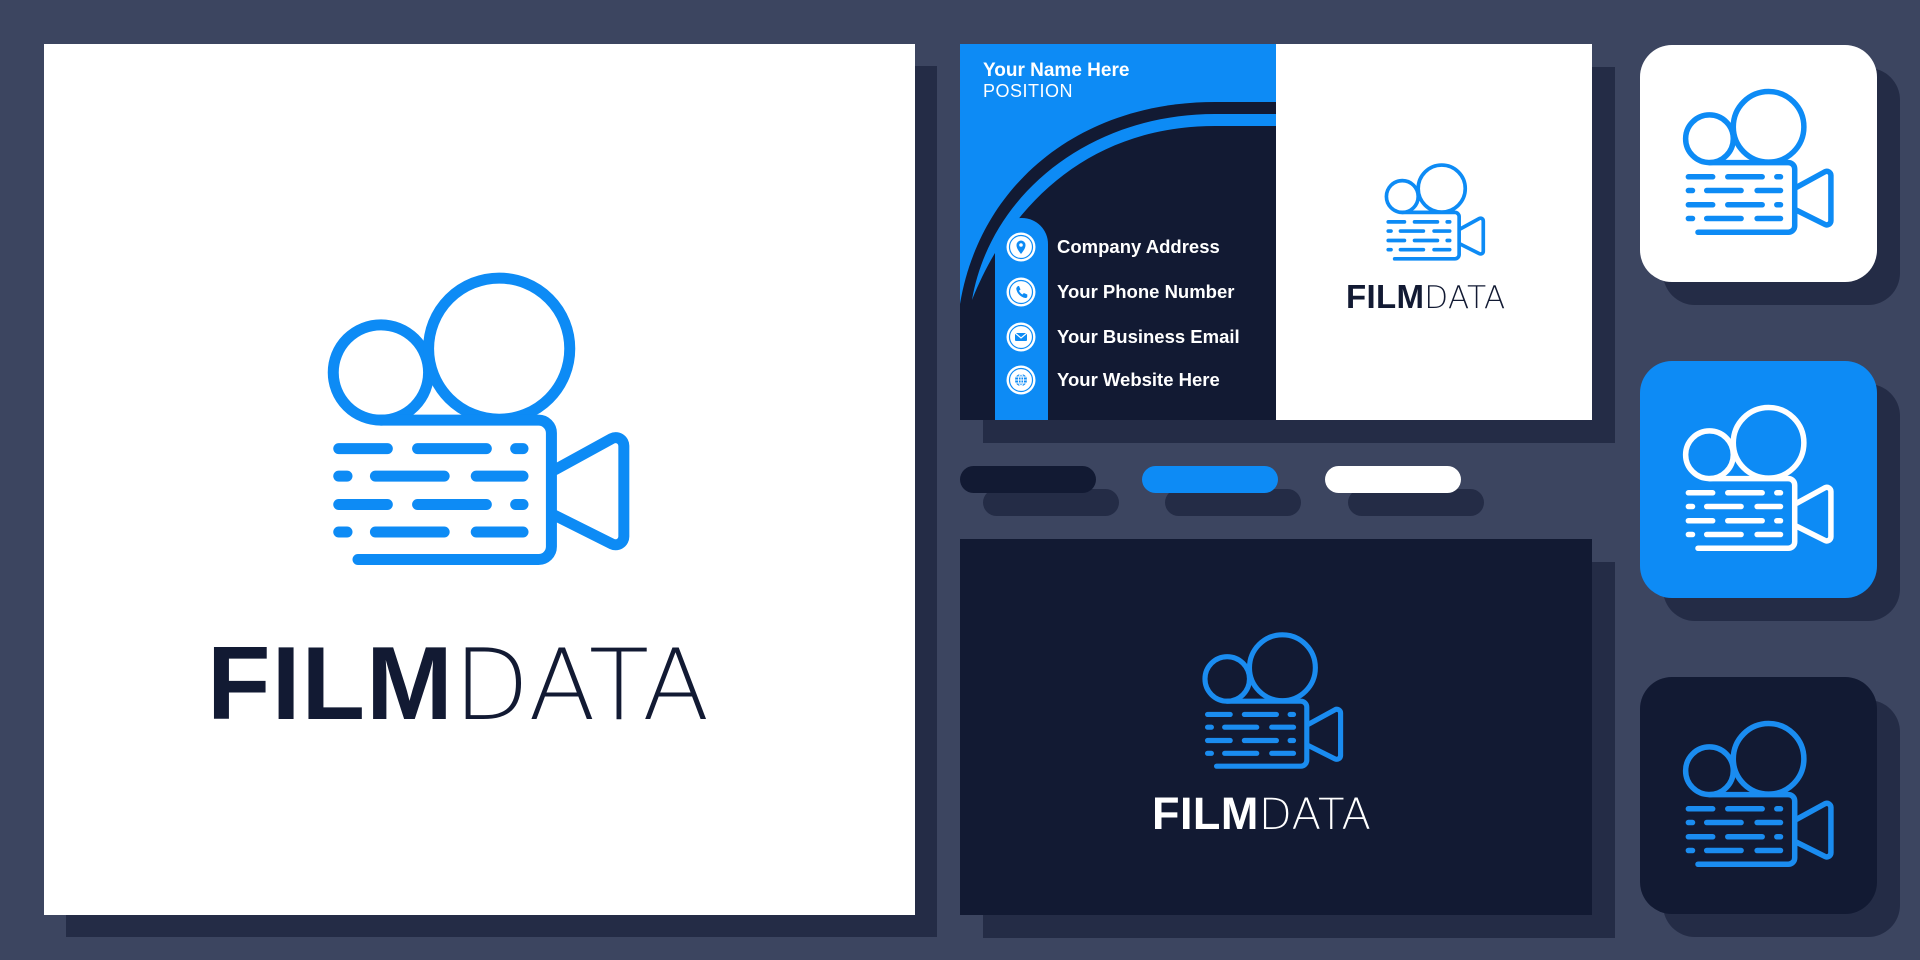 The height and width of the screenshot is (960, 1920). What do you see at coordinates (1148, 336) in the screenshot?
I see `contact-email: Your Business Email` at bounding box center [1148, 336].